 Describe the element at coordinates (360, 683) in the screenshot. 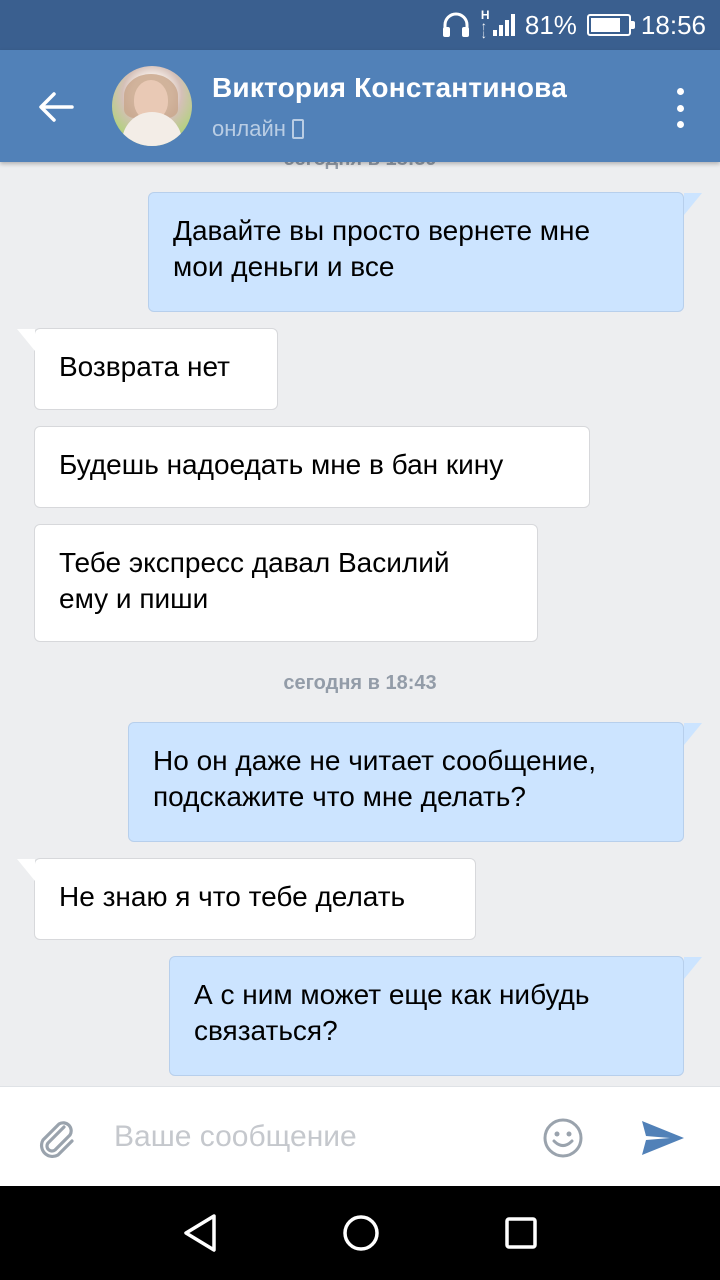

I see `date-separator: сегодня в 18:43` at that location.